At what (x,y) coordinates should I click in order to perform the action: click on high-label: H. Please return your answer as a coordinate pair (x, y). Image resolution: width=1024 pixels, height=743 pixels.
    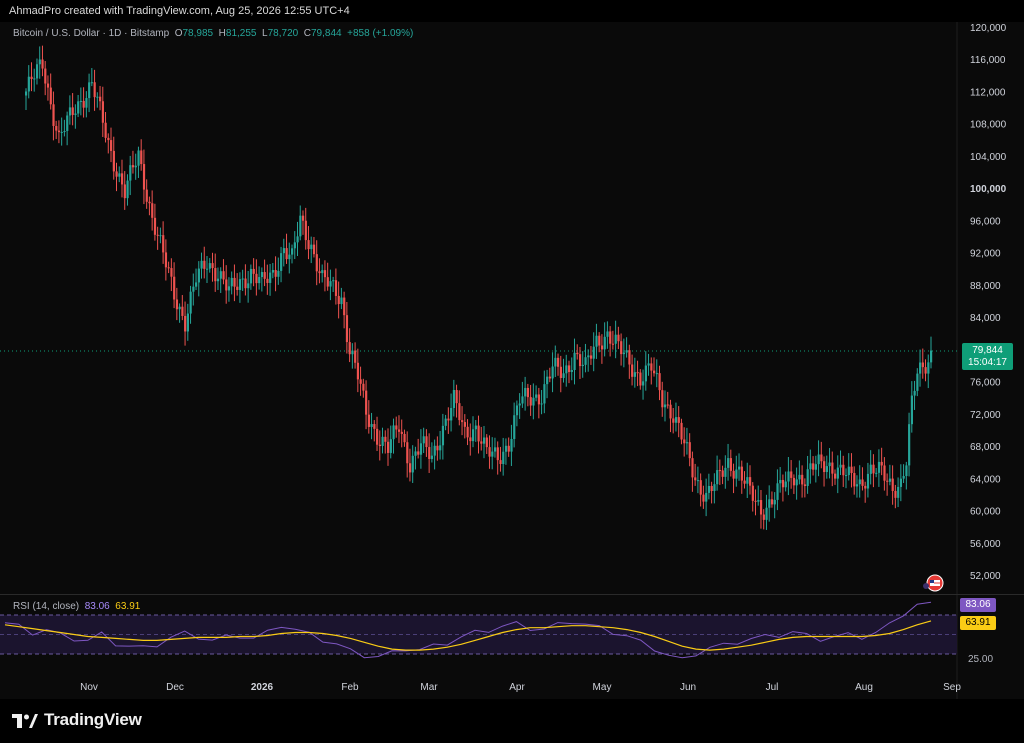
    Looking at the image, I should click on (222, 33).